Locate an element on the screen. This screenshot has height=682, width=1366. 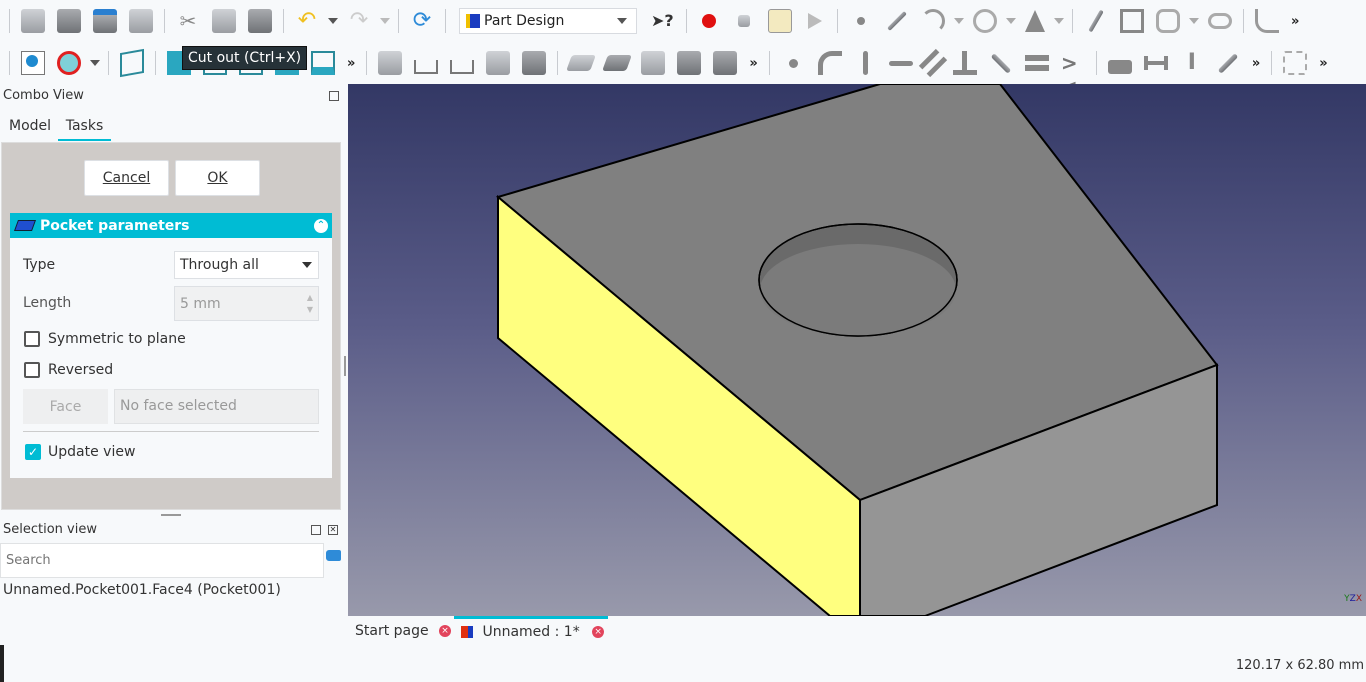
sketch-rectangle-icon is located at coordinates (1132, 21).